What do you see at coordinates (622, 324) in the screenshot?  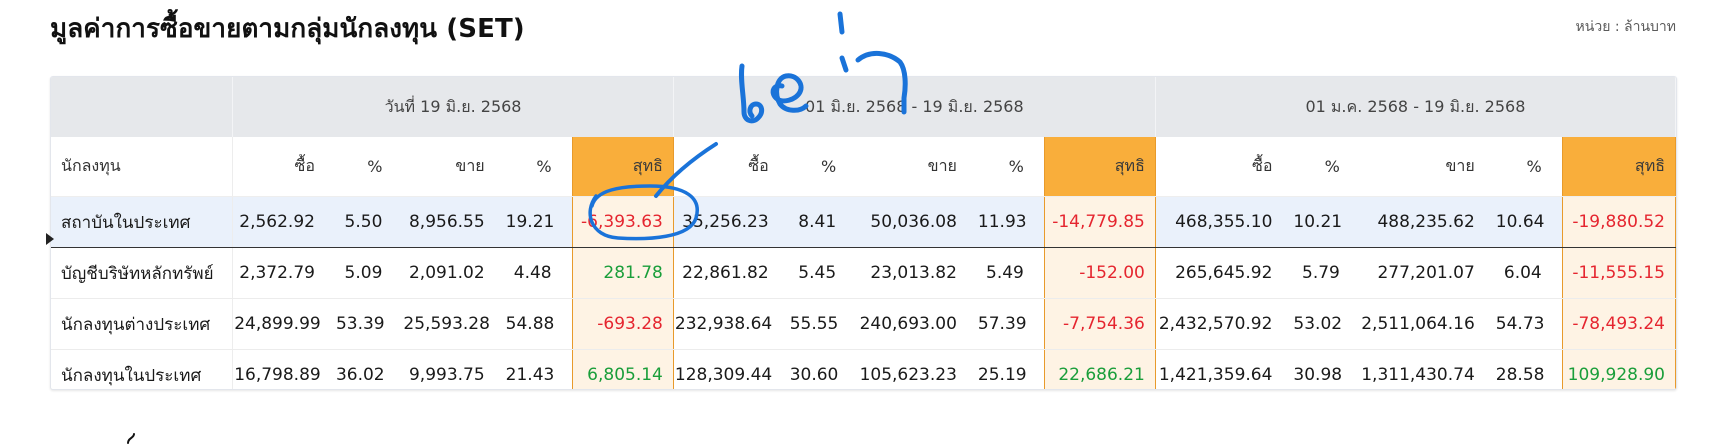 I see `day-net-cell: -693.28` at bounding box center [622, 324].